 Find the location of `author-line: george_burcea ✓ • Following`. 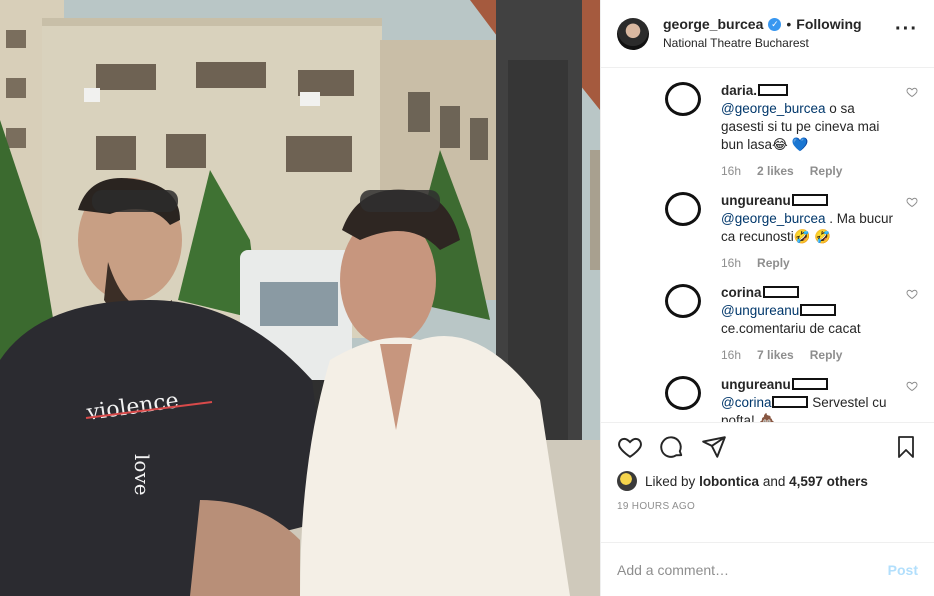

author-line: george_burcea ✓ • Following is located at coordinates (762, 25).